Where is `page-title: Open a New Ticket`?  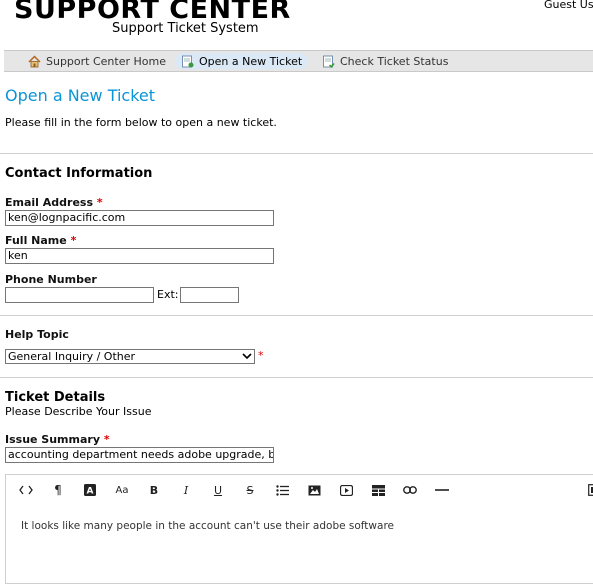
page-title: Open a New Ticket is located at coordinates (80, 95).